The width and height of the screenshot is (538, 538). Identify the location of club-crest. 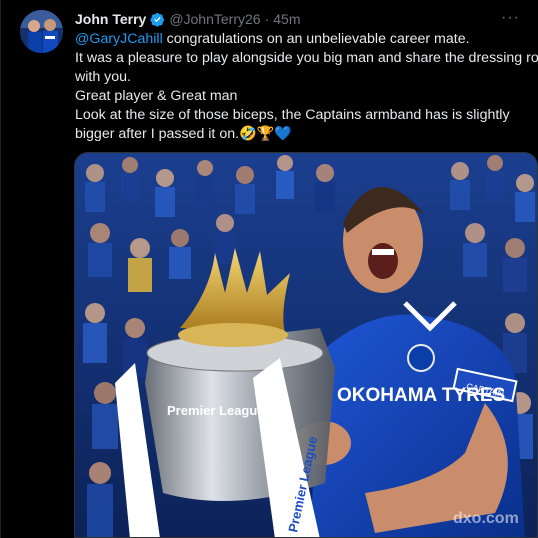
(421, 358).